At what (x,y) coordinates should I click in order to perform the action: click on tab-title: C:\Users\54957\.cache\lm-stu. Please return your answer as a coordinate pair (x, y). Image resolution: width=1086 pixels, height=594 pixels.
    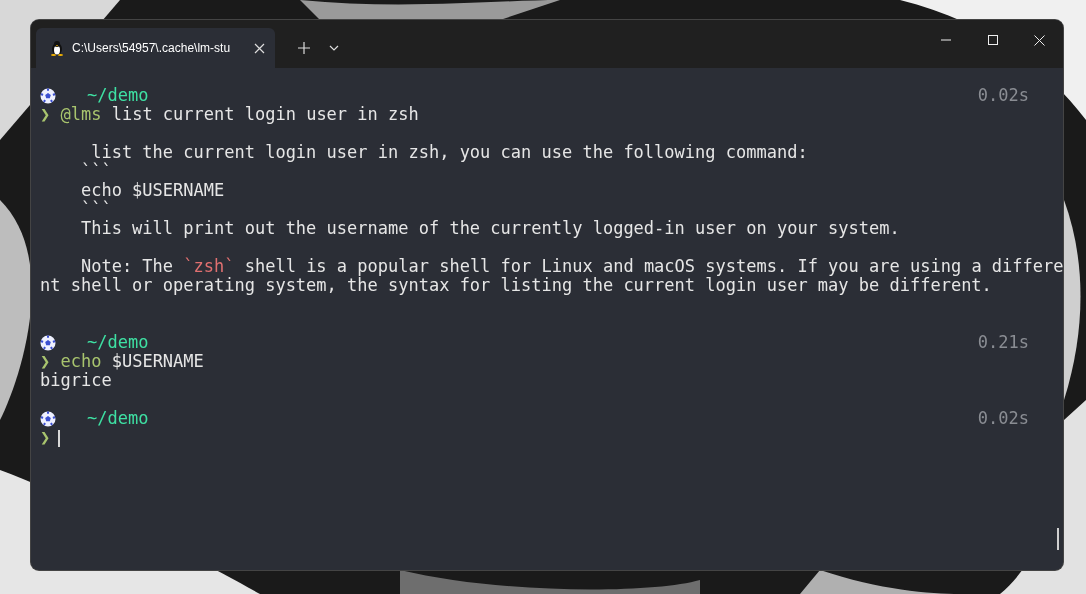
    Looking at the image, I should click on (152, 48).